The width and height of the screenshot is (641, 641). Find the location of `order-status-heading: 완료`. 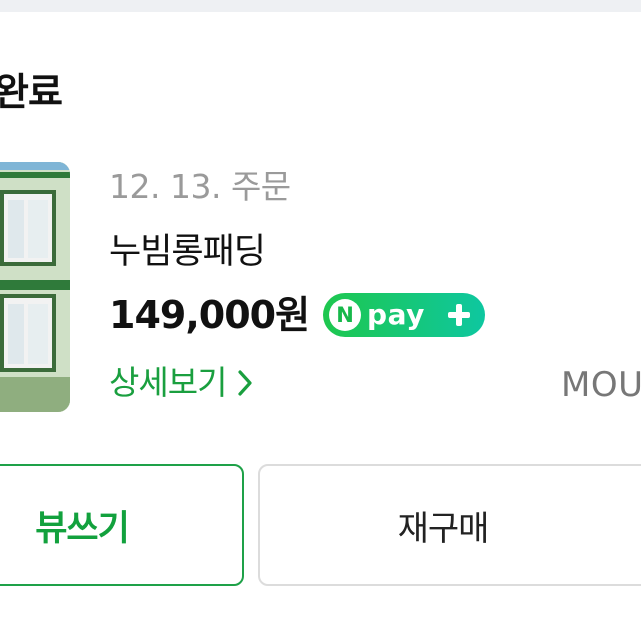

order-status-heading: 완료 is located at coordinates (31, 92).